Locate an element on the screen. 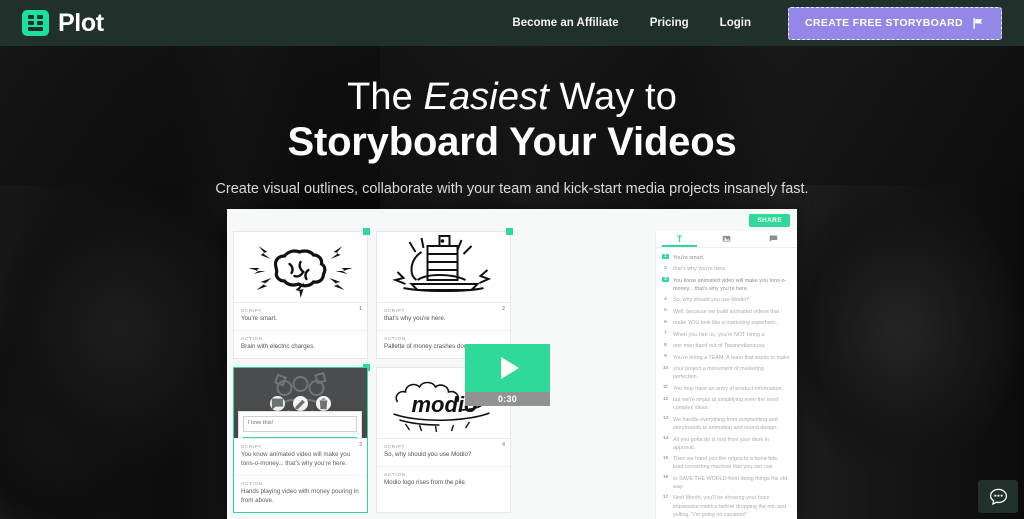 The width and height of the screenshot is (1024, 519). script-line-number: 13 is located at coordinates (665, 419).